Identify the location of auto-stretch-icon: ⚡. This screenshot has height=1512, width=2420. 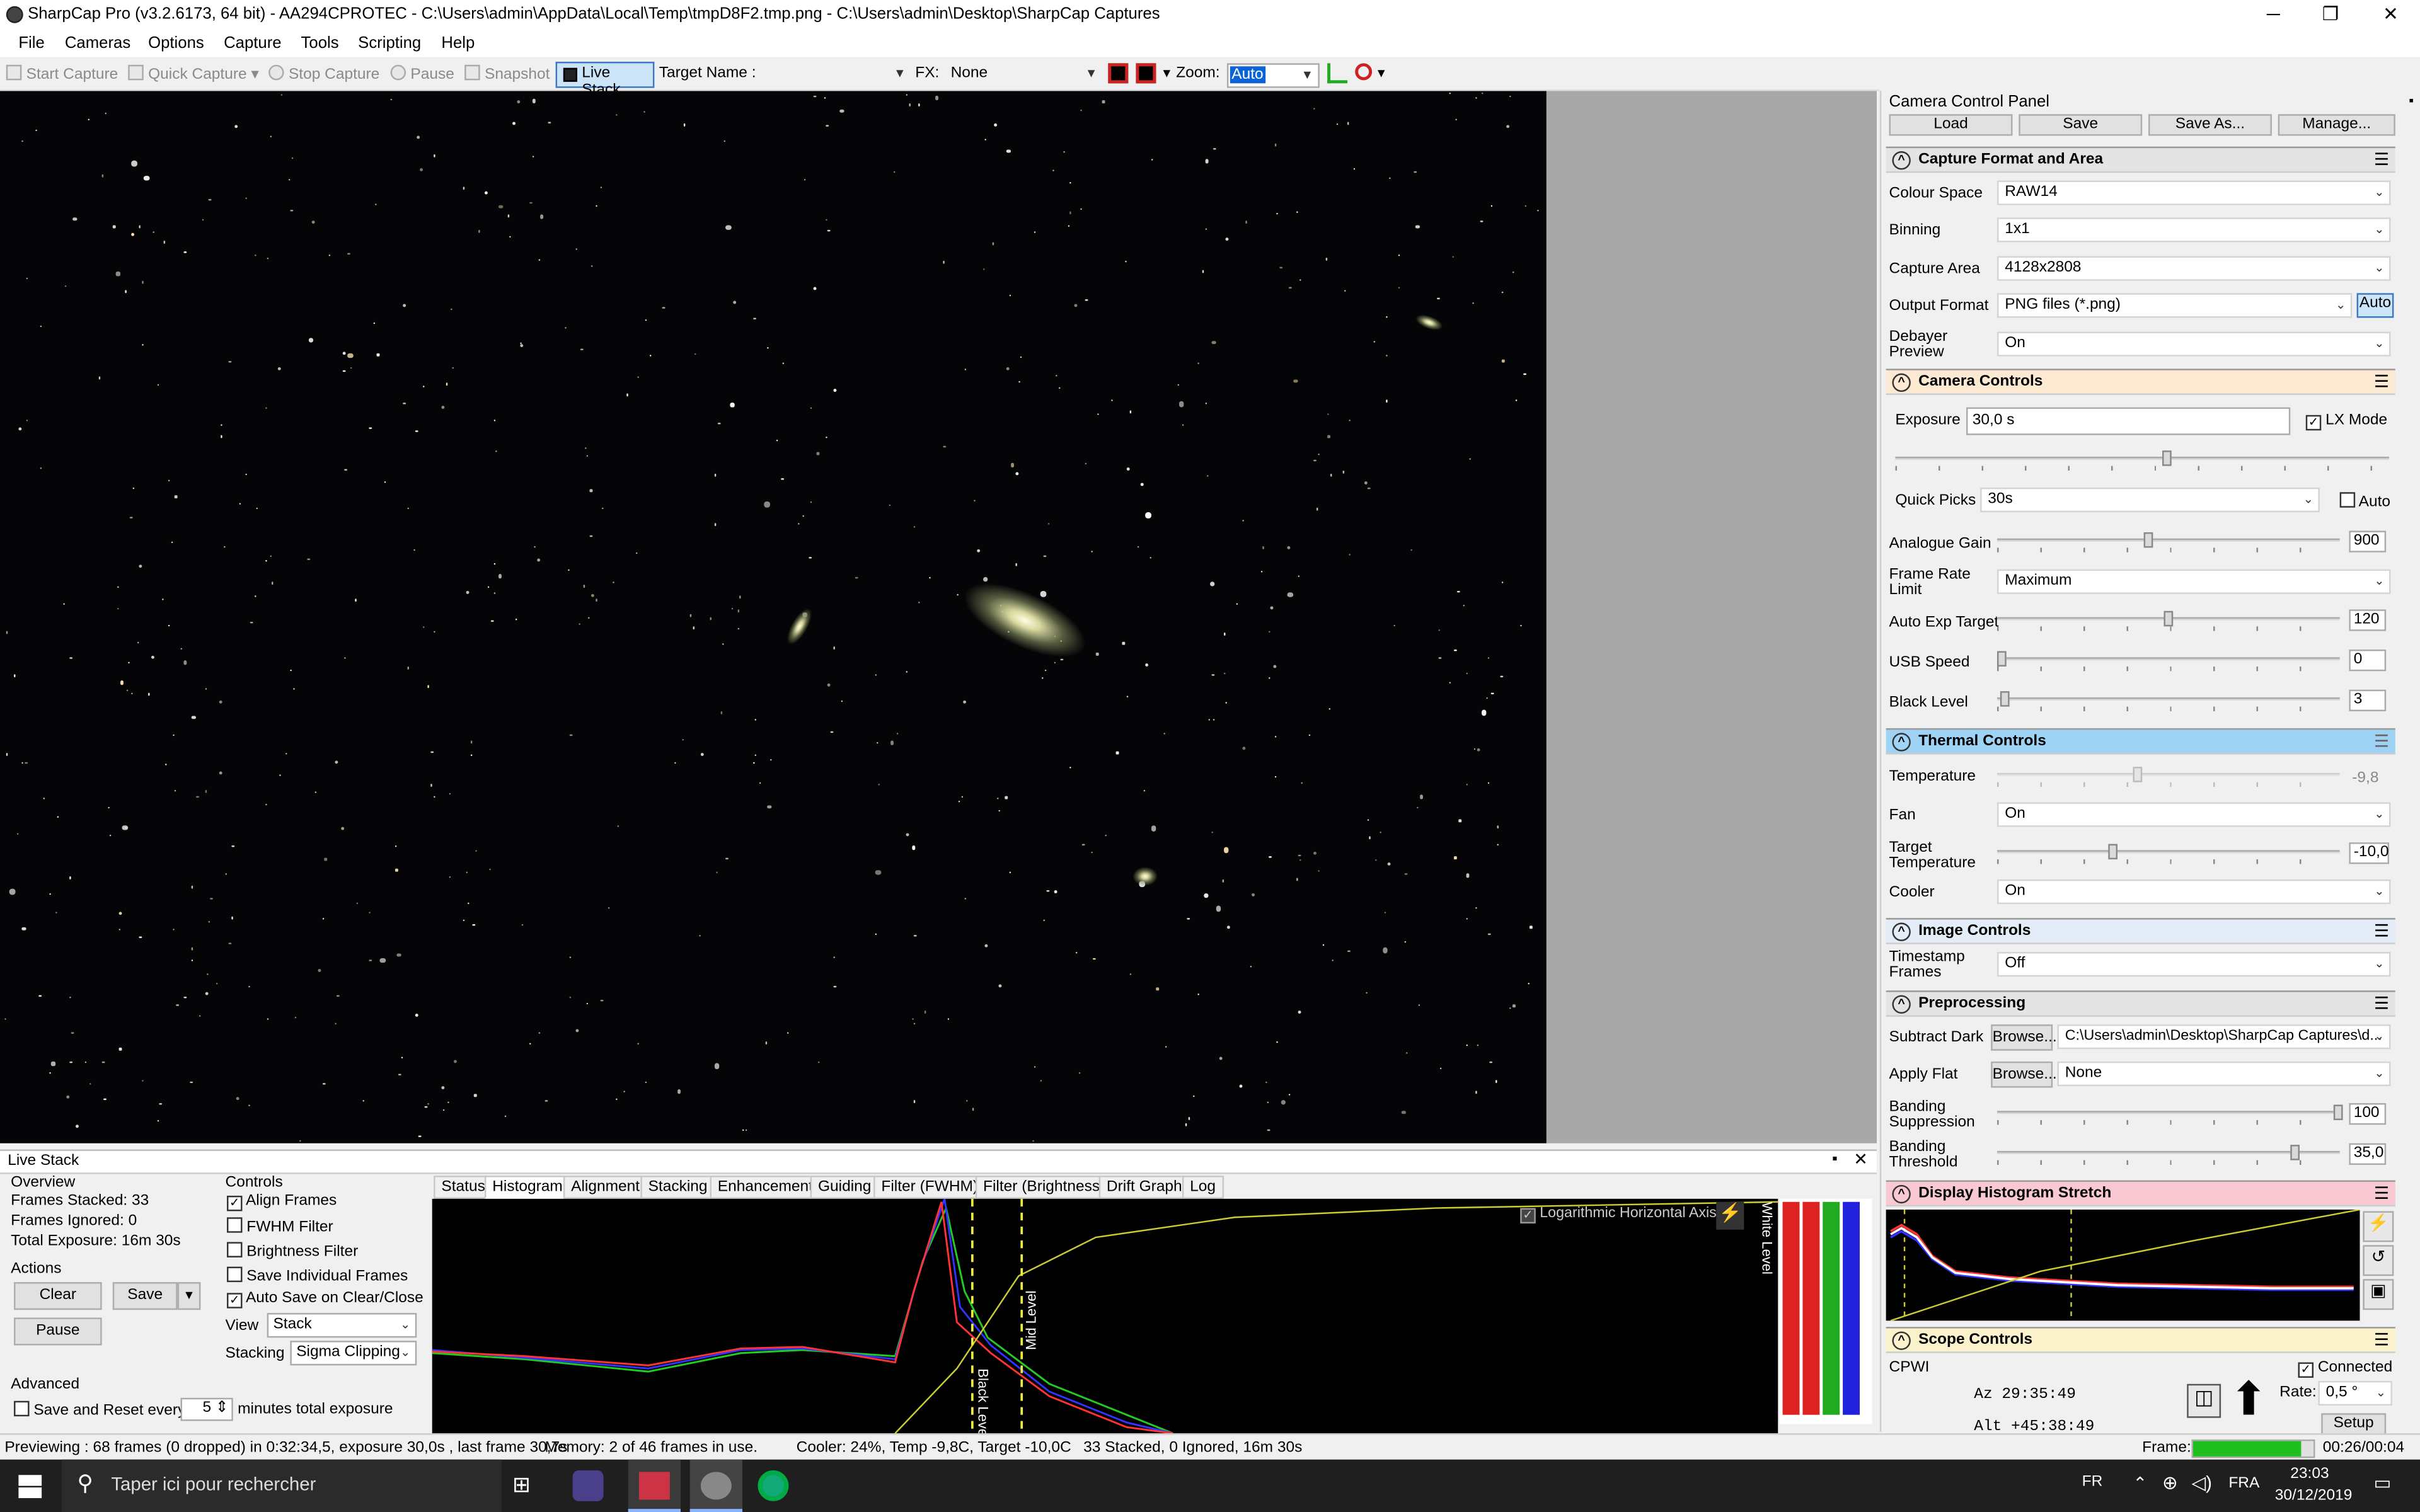
(2378, 1226).